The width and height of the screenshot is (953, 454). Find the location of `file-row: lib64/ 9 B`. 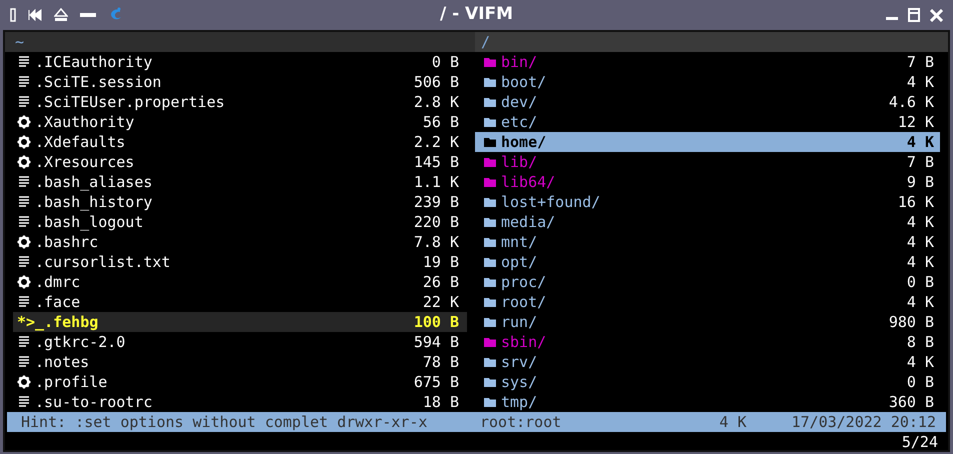

file-row: lib64/ 9 B is located at coordinates (707, 182).